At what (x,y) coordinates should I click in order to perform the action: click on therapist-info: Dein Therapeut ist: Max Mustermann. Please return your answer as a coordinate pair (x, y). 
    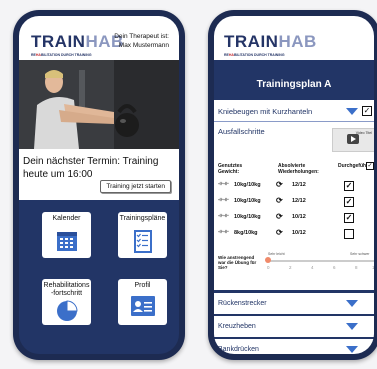
    Looking at the image, I should click on (141, 41).